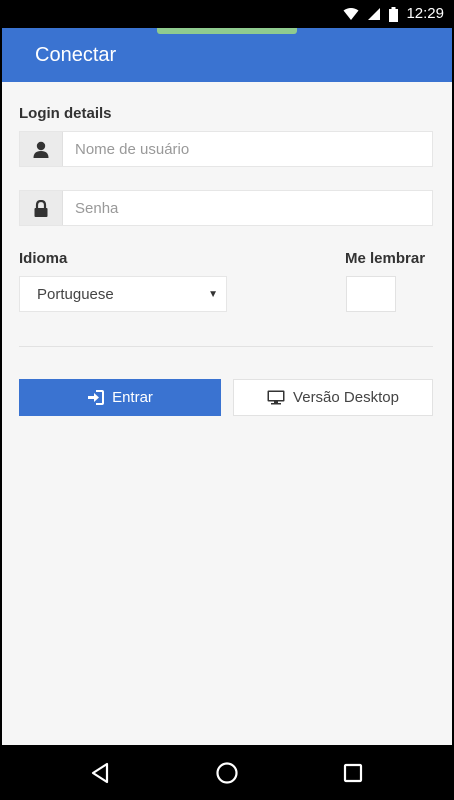  What do you see at coordinates (351, 14) in the screenshot?
I see `wifi-icon` at bounding box center [351, 14].